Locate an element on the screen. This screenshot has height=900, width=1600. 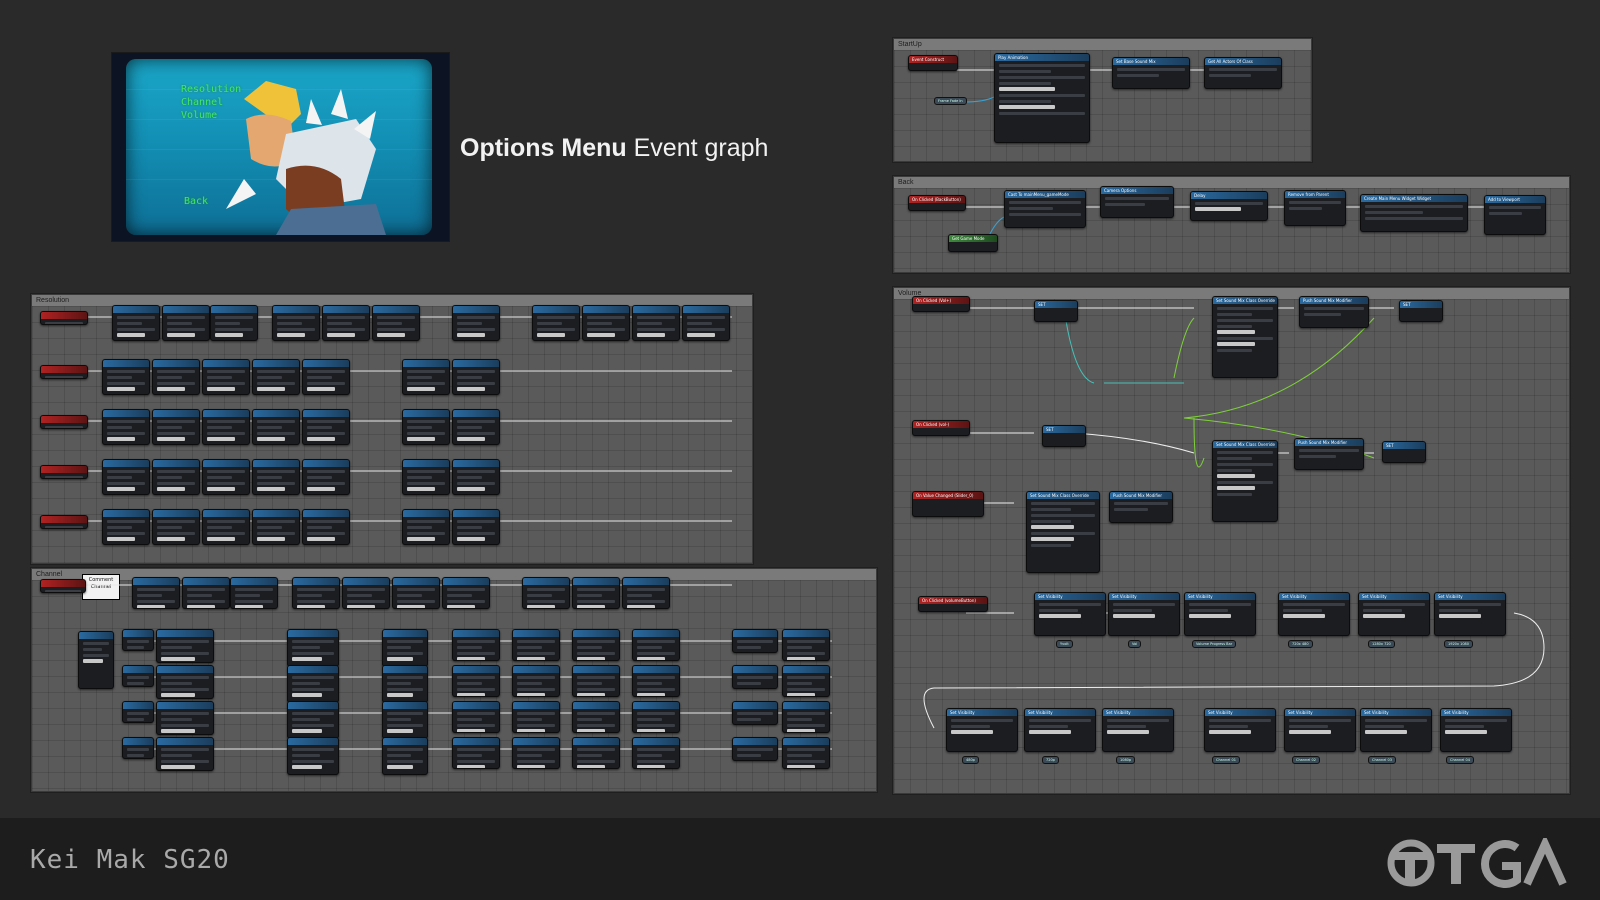
node-play-animation: Play Animation is located at coordinates (1042, 98).